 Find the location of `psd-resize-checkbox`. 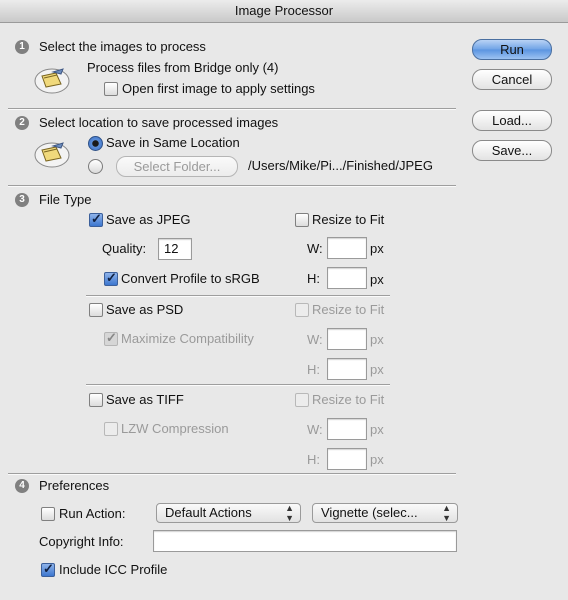

psd-resize-checkbox is located at coordinates (302, 310).